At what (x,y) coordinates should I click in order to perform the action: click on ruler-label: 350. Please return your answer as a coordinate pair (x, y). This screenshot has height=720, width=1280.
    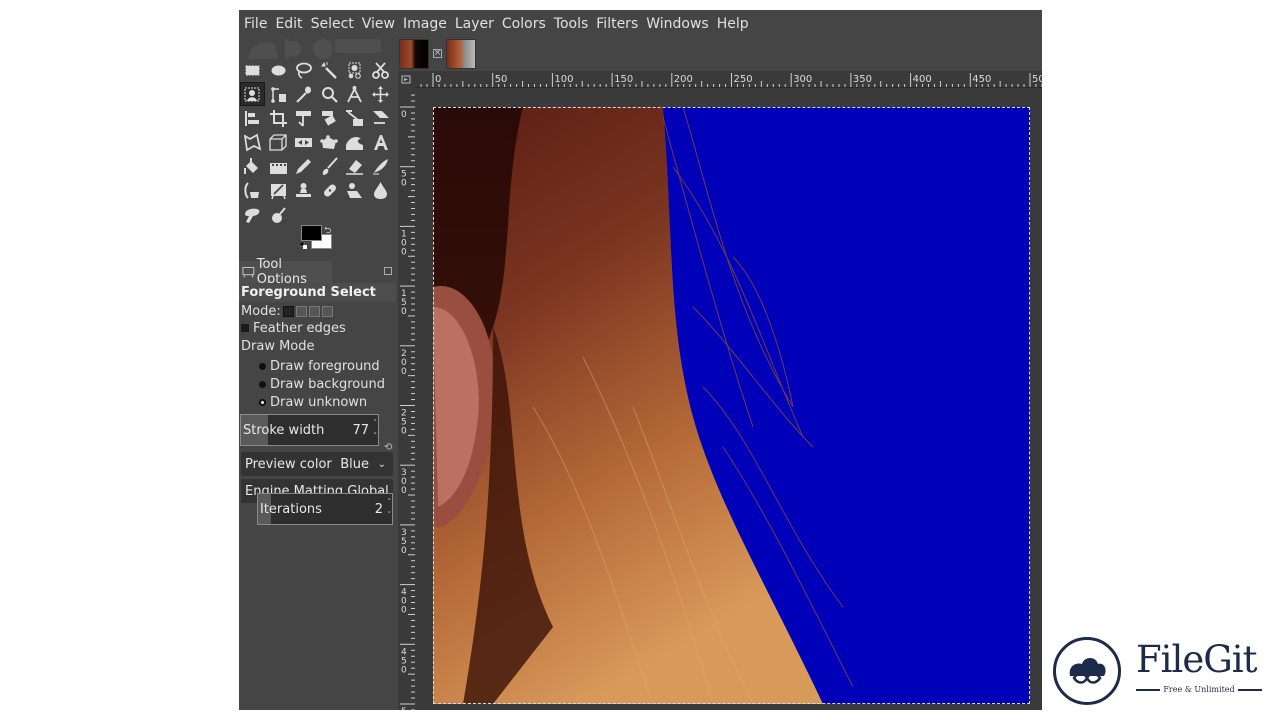
    Looking at the image, I should click on (862, 79).